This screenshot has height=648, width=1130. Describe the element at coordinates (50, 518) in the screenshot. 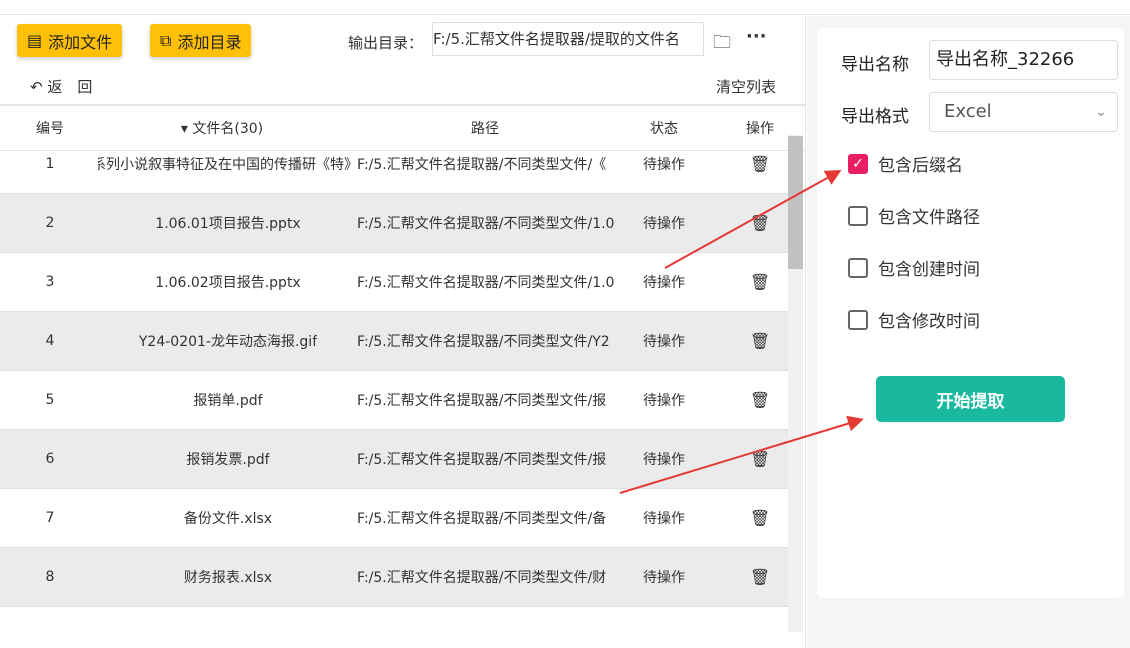

I see `row-index: 7` at that location.